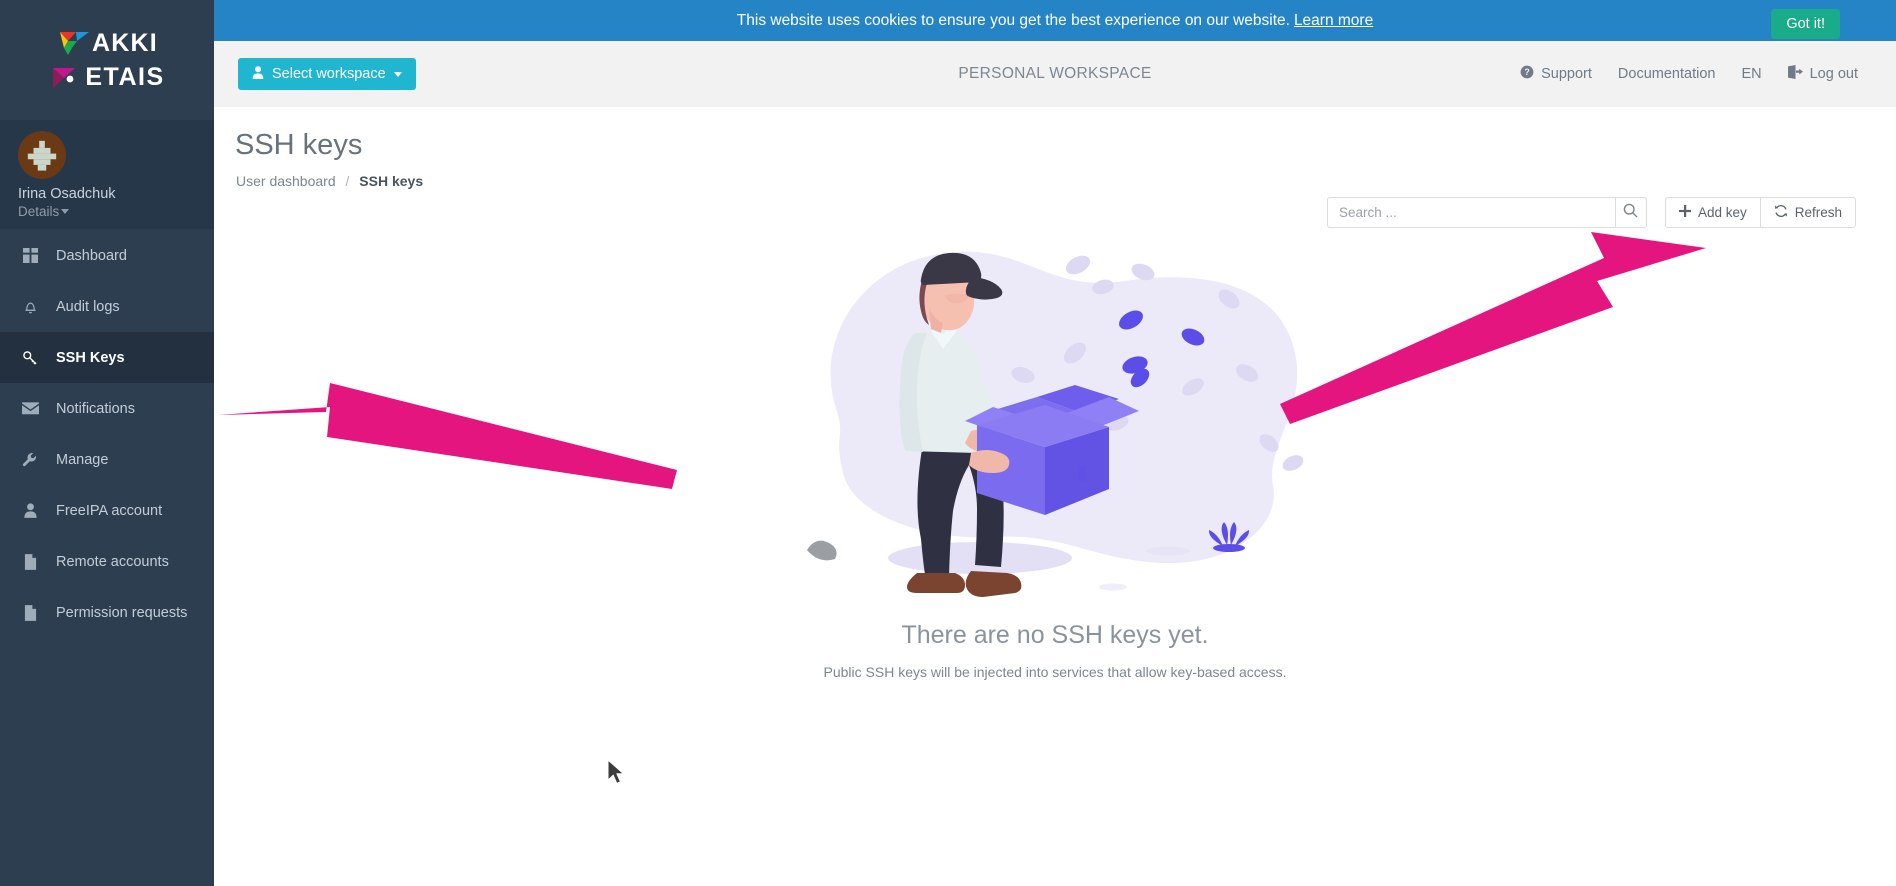  I want to click on breadcrumb-current: SSH keys, so click(391, 181).